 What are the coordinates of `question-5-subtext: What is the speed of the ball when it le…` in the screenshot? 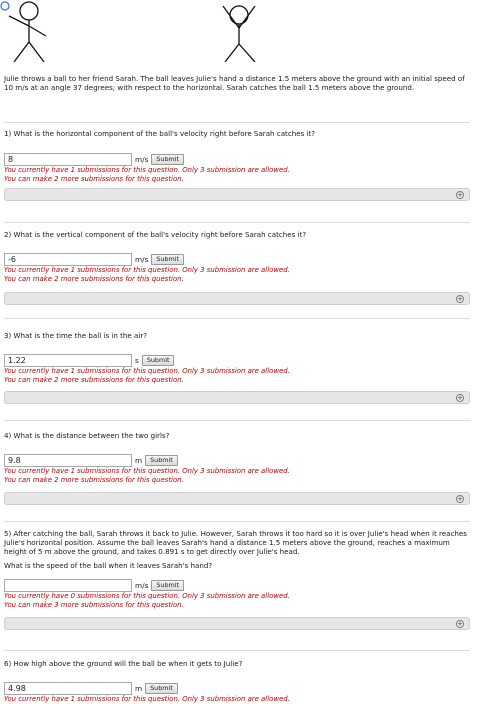 It's located at (108, 565).